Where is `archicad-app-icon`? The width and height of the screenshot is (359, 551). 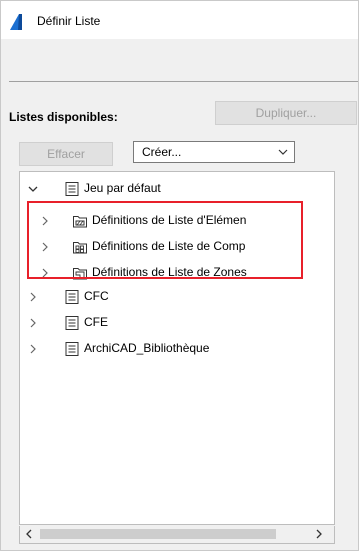
archicad-app-icon is located at coordinates (16, 22).